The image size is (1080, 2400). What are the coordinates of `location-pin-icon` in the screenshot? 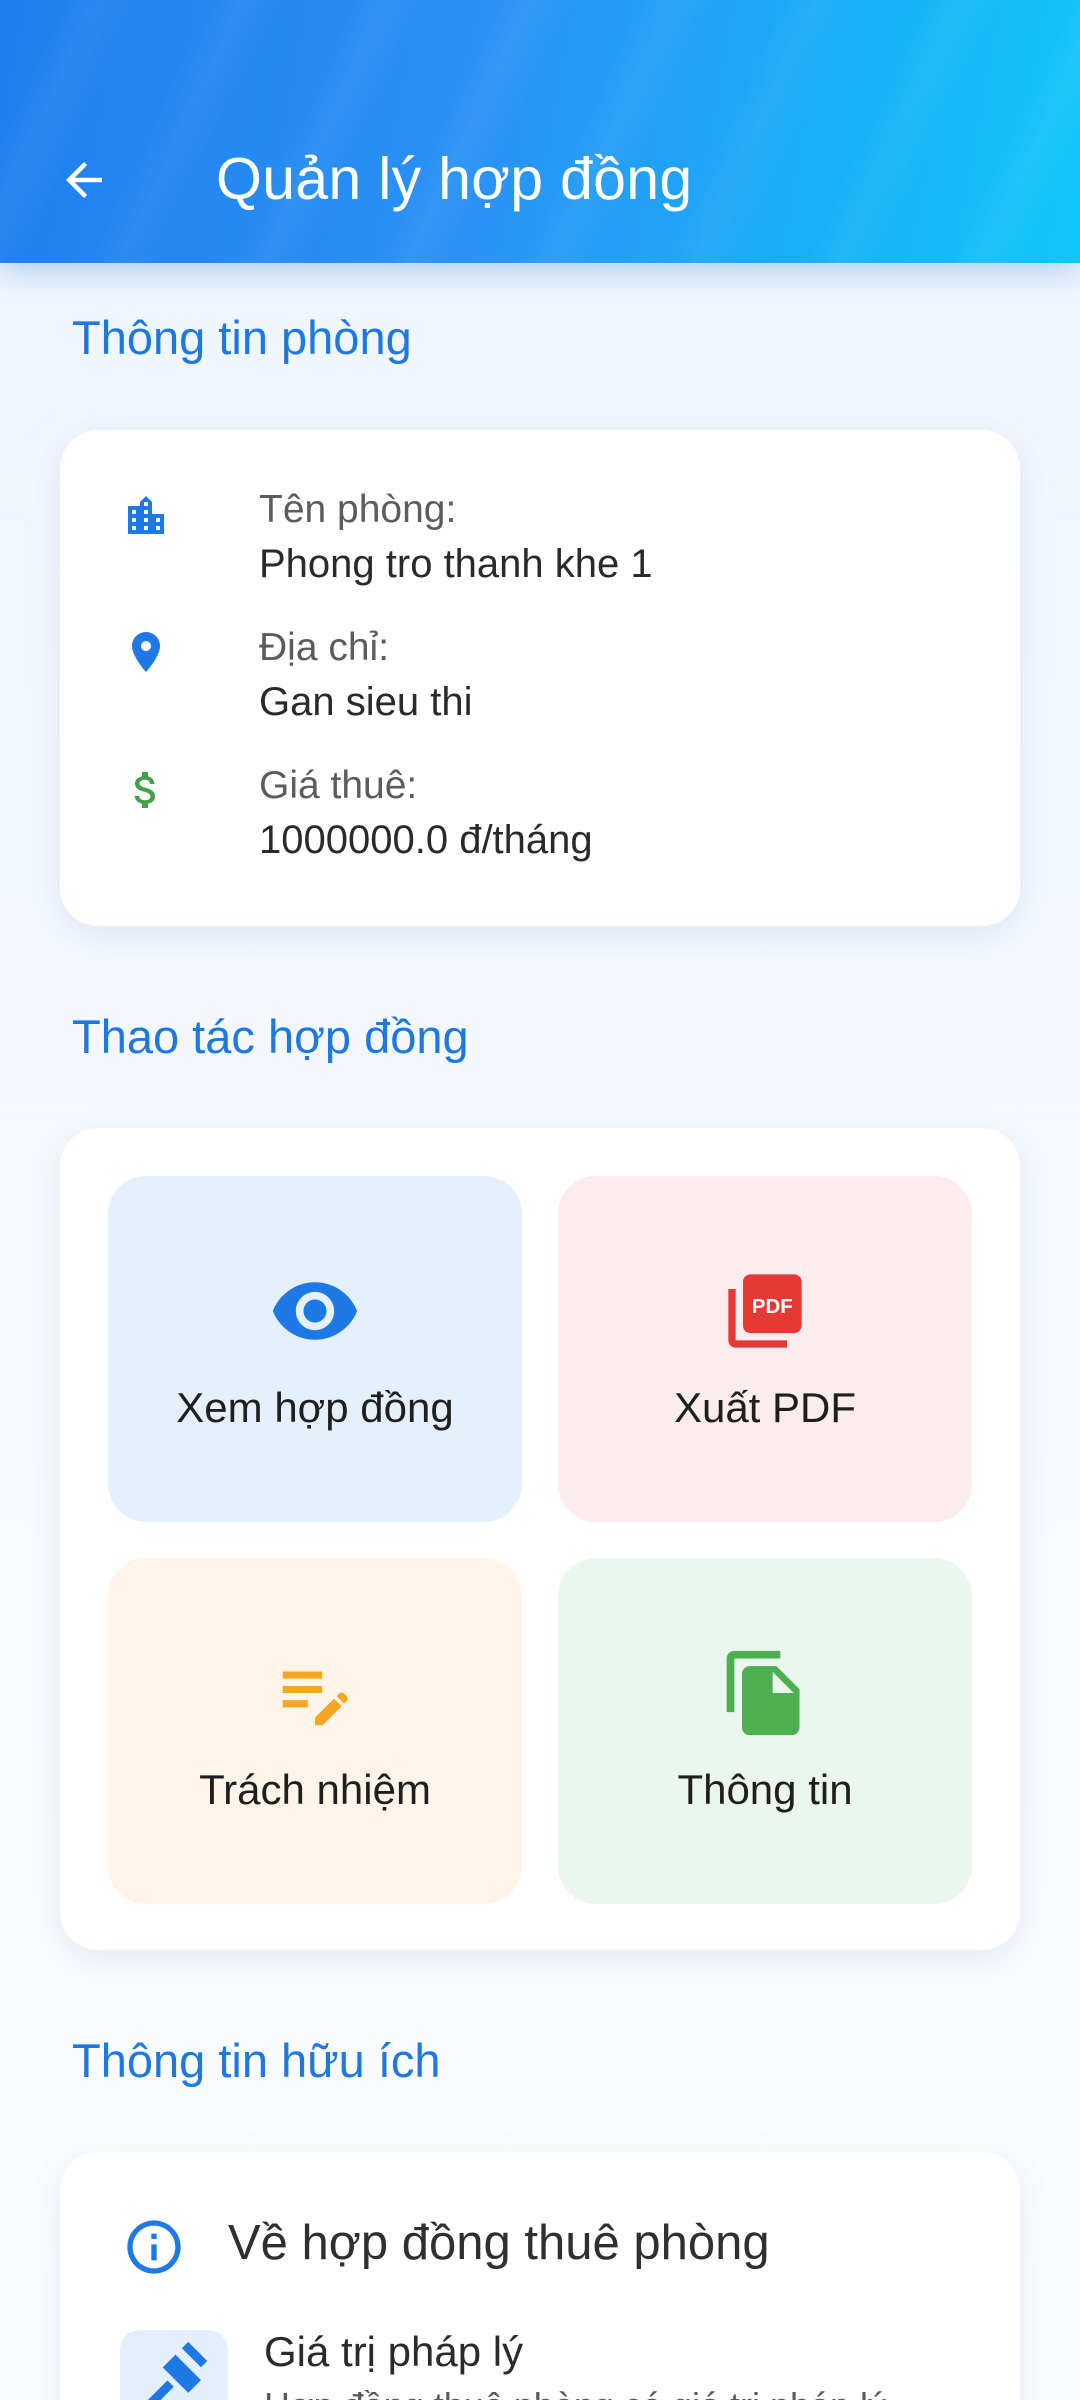 It's located at (146, 652).